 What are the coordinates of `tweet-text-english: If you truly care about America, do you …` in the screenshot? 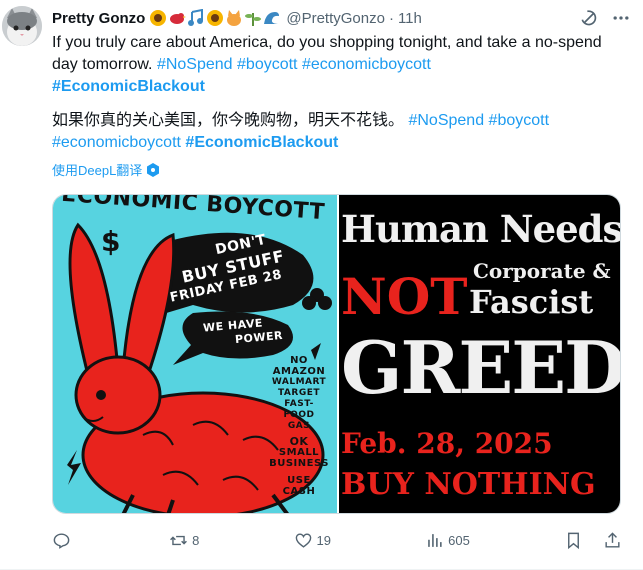 It's located at (337, 65).